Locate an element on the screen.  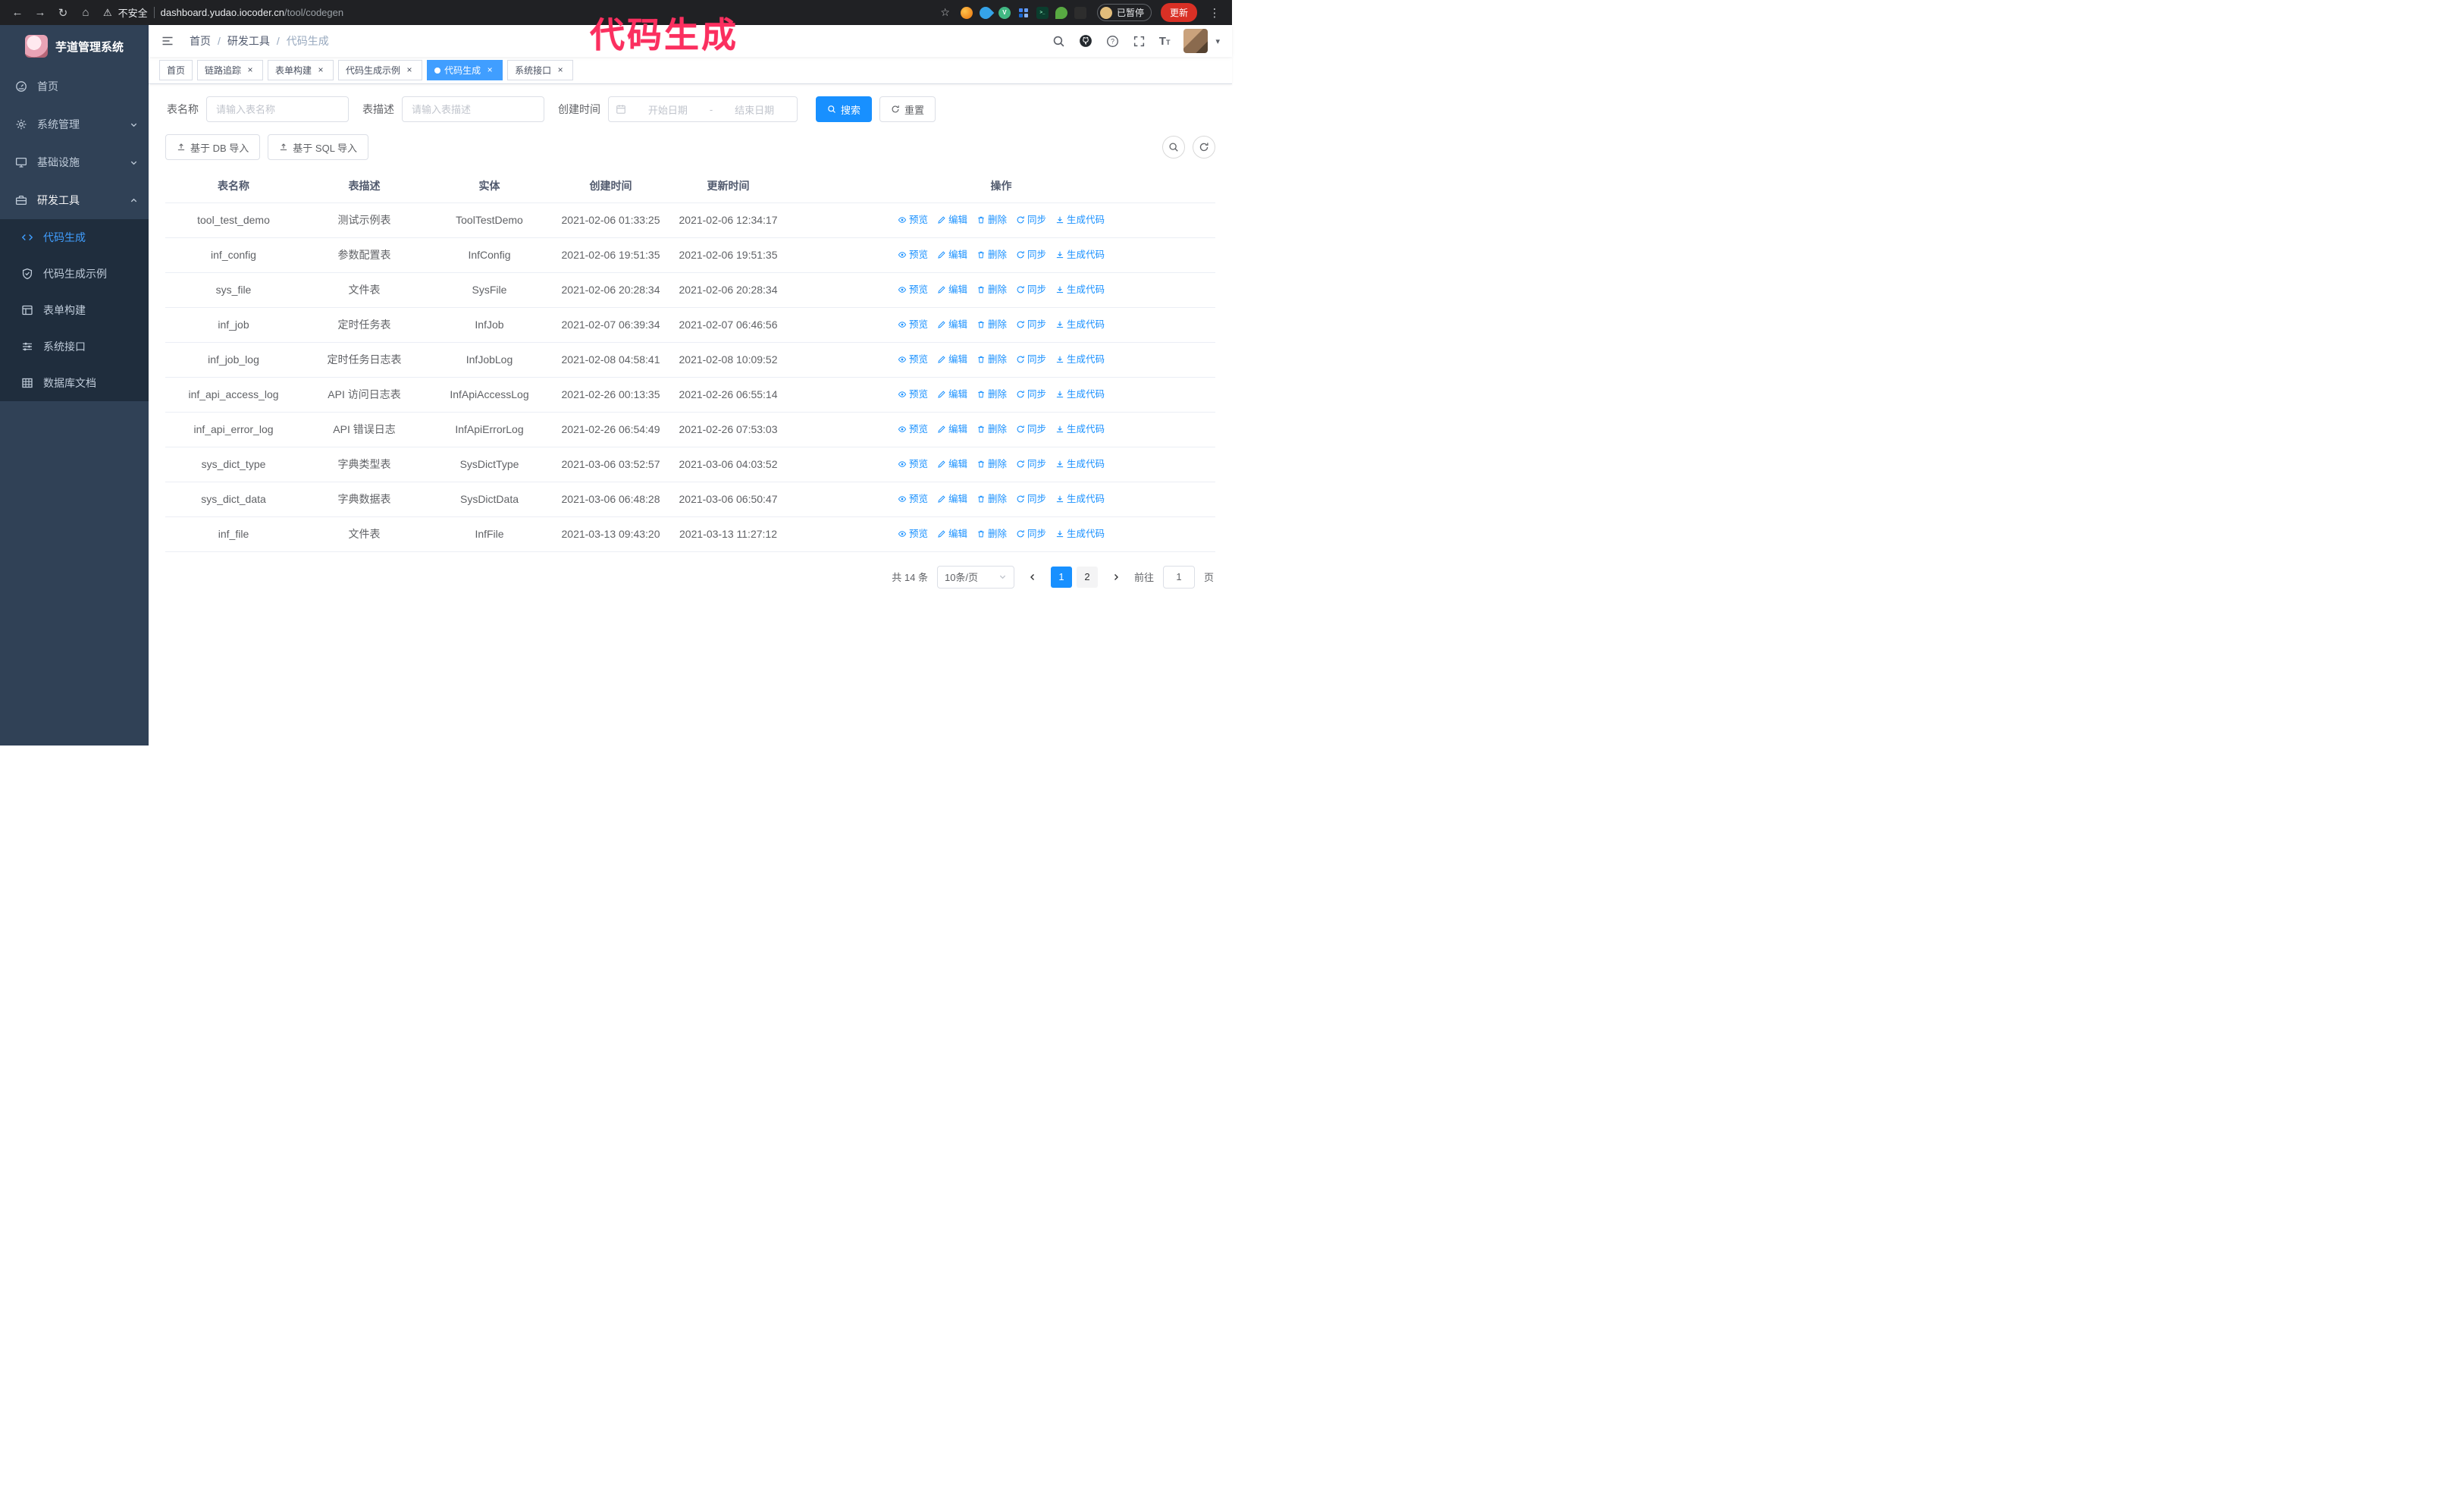
sidebar-item-home: 首页 is located at coordinates (74, 86).